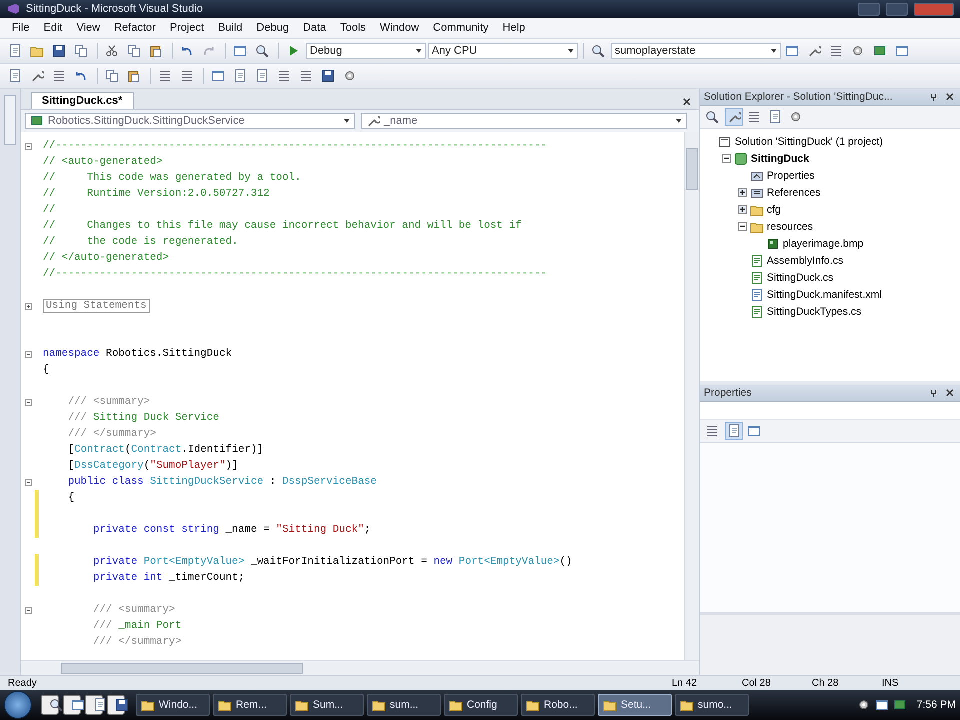  Describe the element at coordinates (794, 192) in the screenshot. I see `tree-item: References` at that location.